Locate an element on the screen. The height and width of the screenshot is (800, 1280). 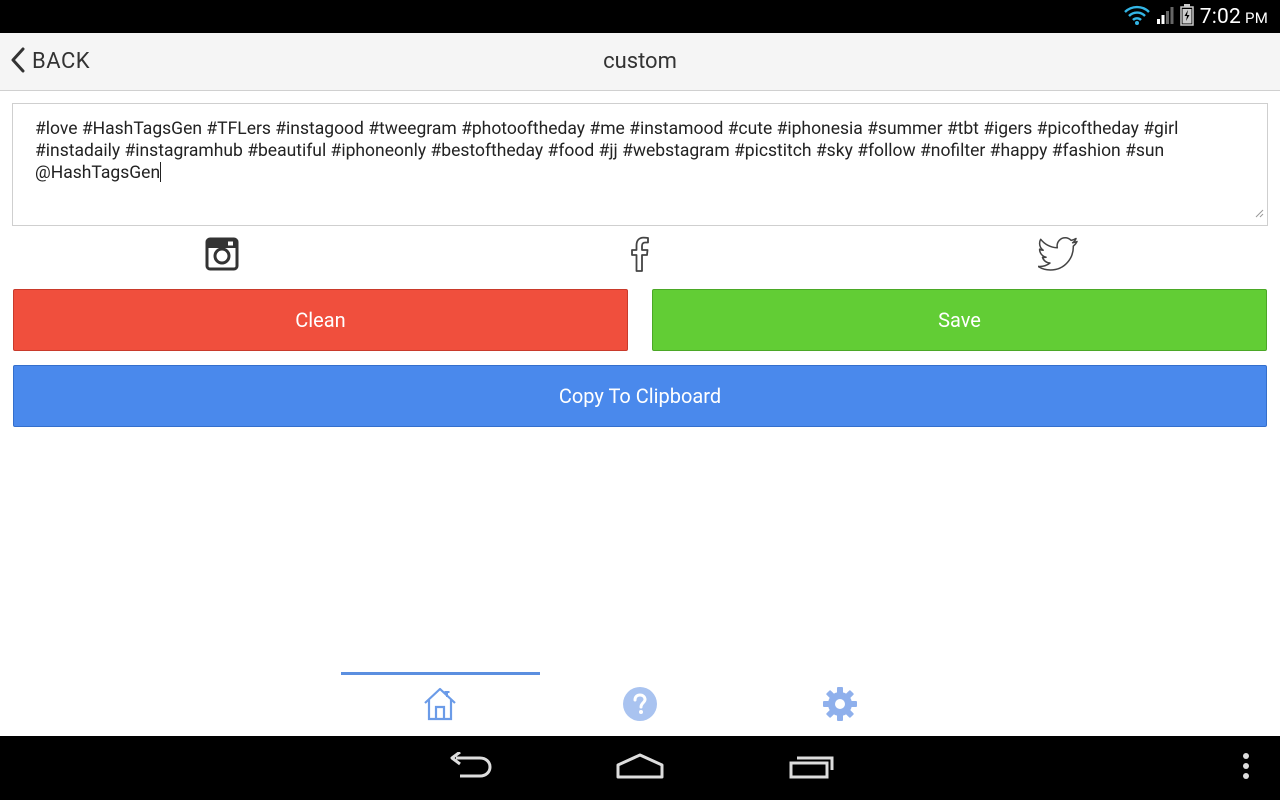
resize-grip-icon is located at coordinates (1259, 212).